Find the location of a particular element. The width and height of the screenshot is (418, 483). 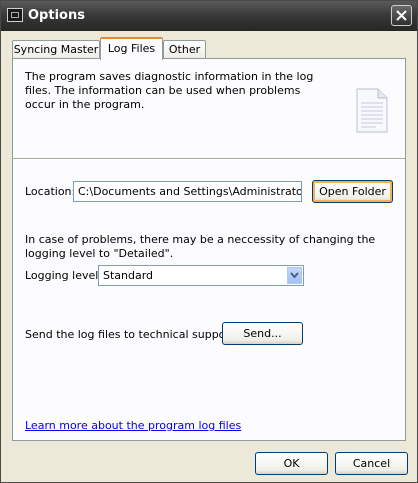

dropdown-button is located at coordinates (294, 275).